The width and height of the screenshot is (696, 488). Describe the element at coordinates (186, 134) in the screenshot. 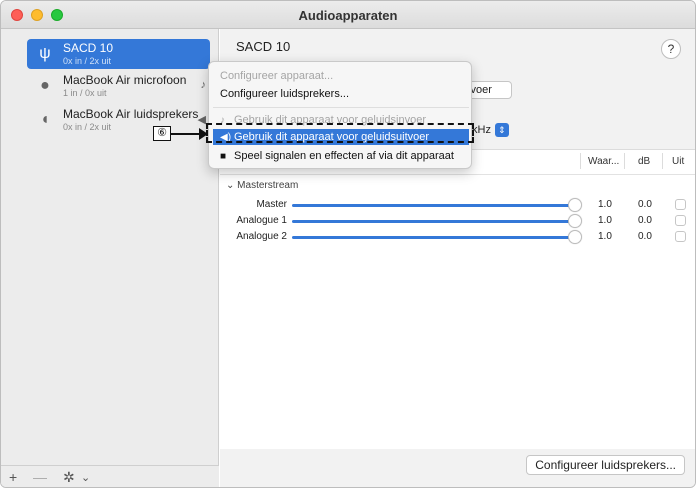

I see `callout-line` at that location.